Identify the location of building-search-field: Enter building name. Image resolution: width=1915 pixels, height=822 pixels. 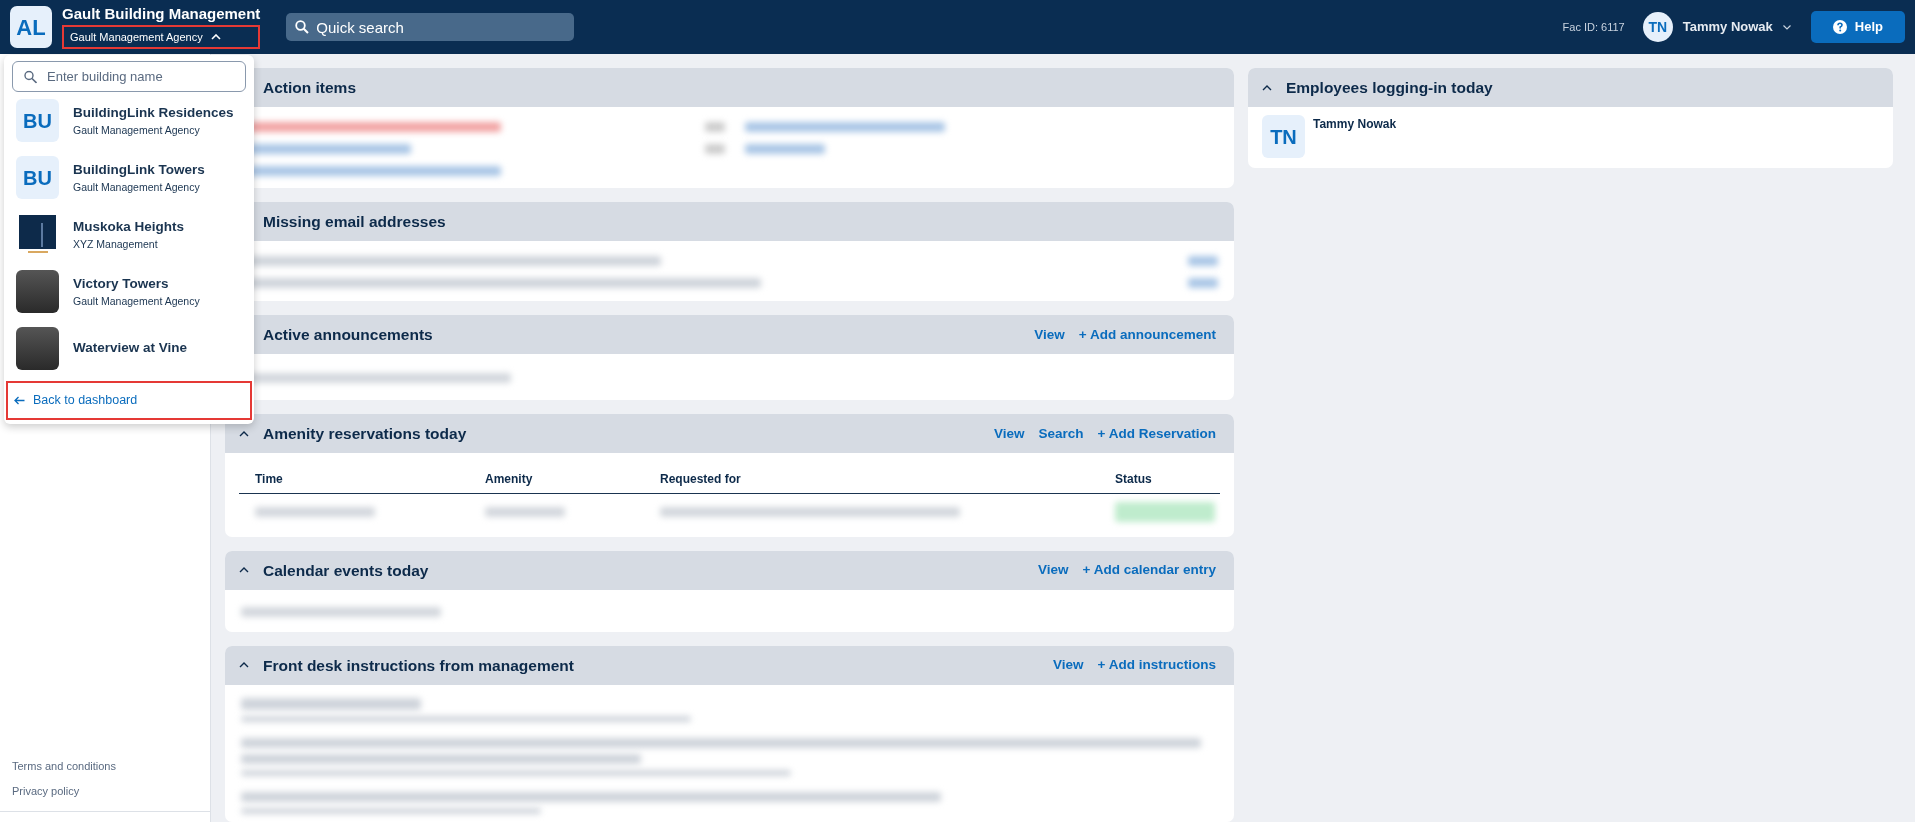
(129, 76).